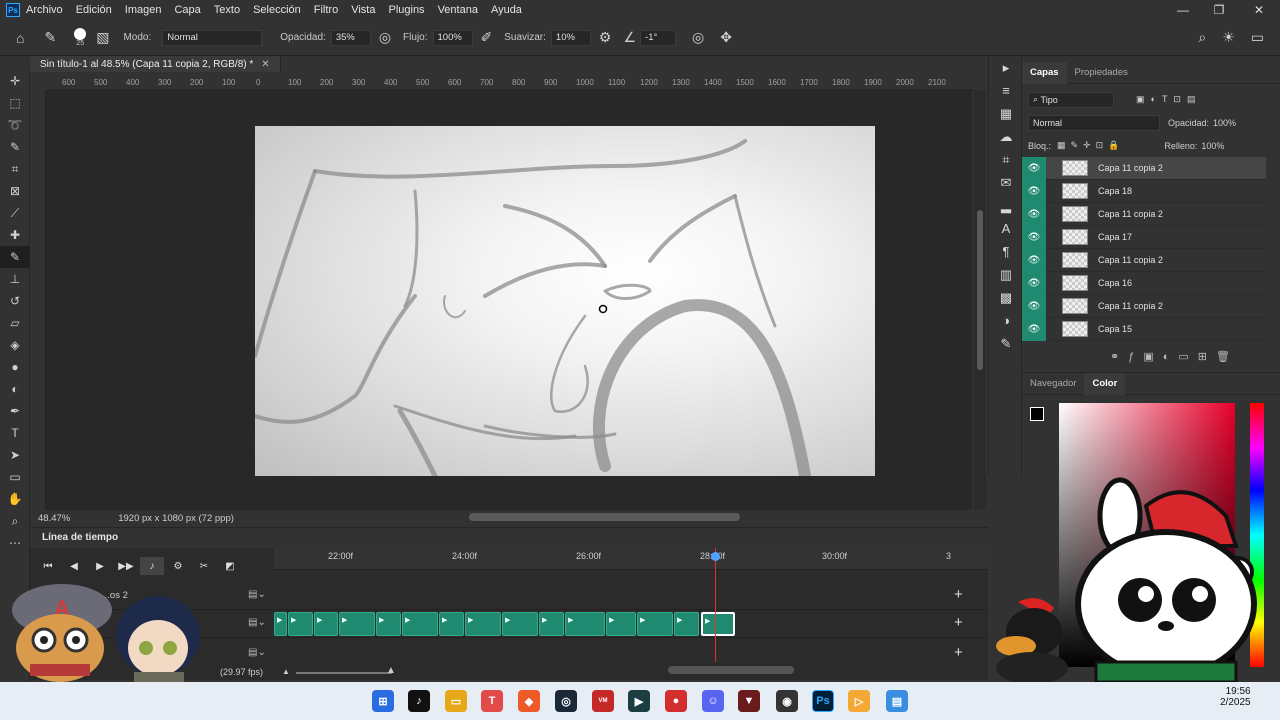  Describe the element at coordinates (178, 566) in the screenshot. I see `timeline-settings-icon: ⚙` at that location.